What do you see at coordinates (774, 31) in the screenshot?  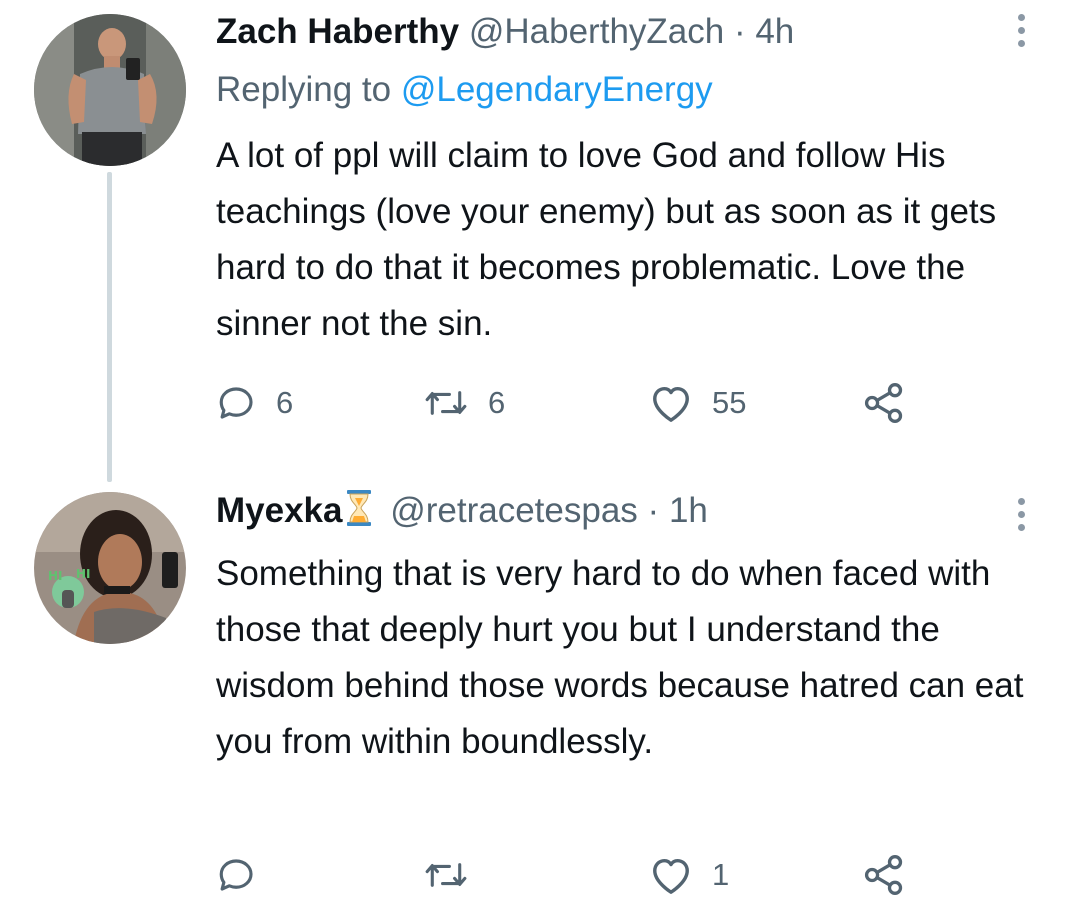 I see `timestamp: 4h` at bounding box center [774, 31].